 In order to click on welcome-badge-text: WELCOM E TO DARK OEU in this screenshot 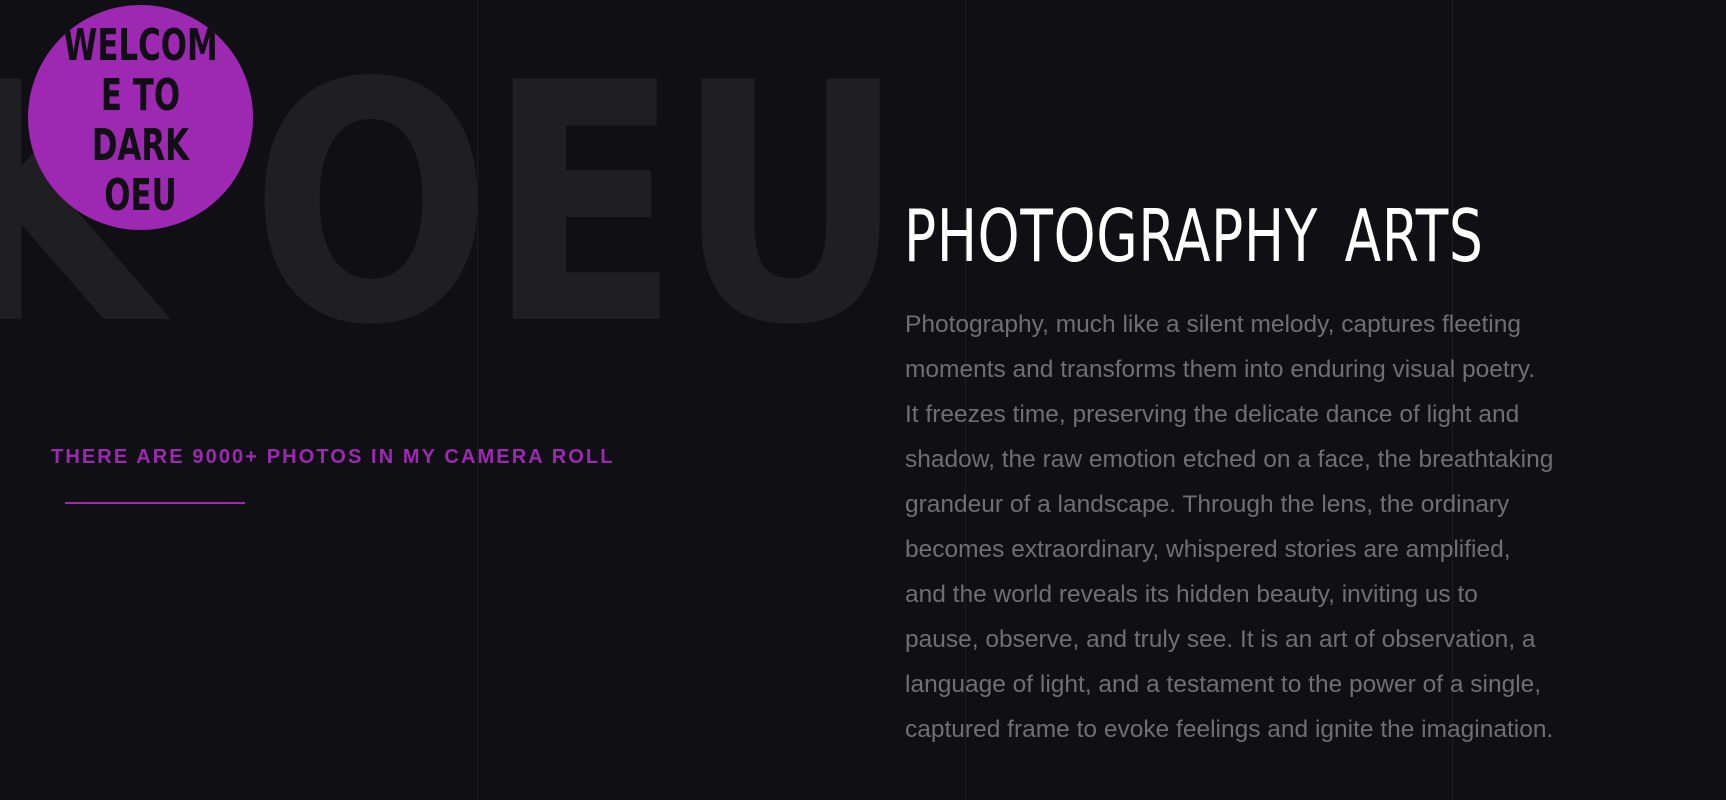, I will do `click(141, 121)`.